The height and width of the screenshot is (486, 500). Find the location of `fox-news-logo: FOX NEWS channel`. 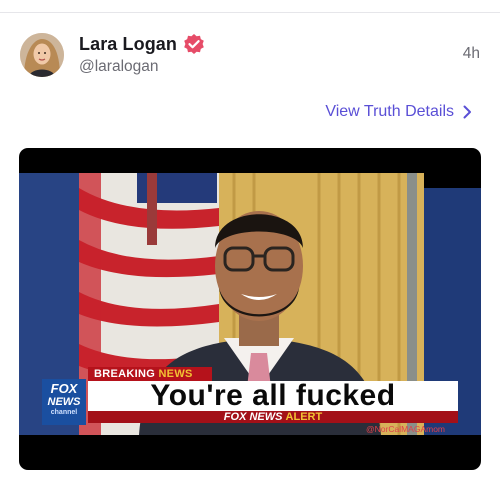

fox-news-logo: FOX NEWS channel is located at coordinates (64, 402).